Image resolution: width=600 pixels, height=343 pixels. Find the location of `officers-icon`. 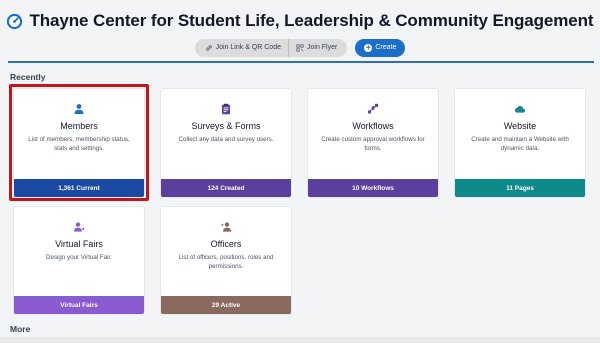

officers-icon is located at coordinates (226, 227).